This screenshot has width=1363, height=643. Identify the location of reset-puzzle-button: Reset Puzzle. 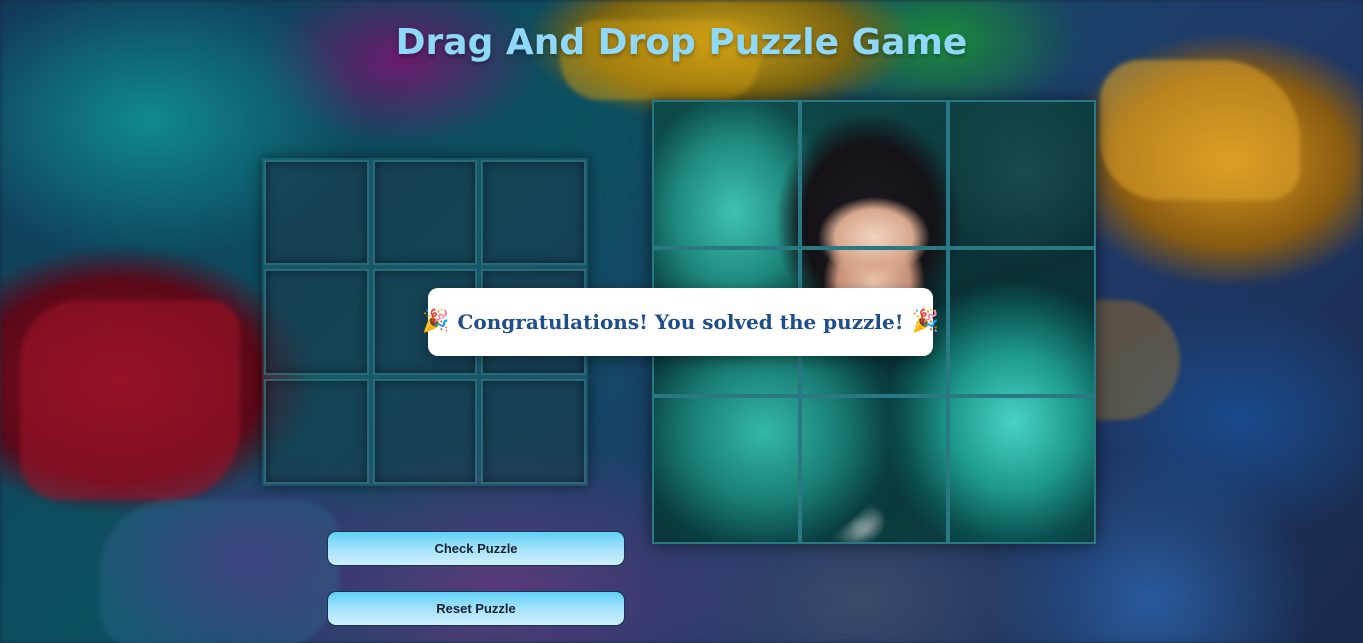
(476, 608).